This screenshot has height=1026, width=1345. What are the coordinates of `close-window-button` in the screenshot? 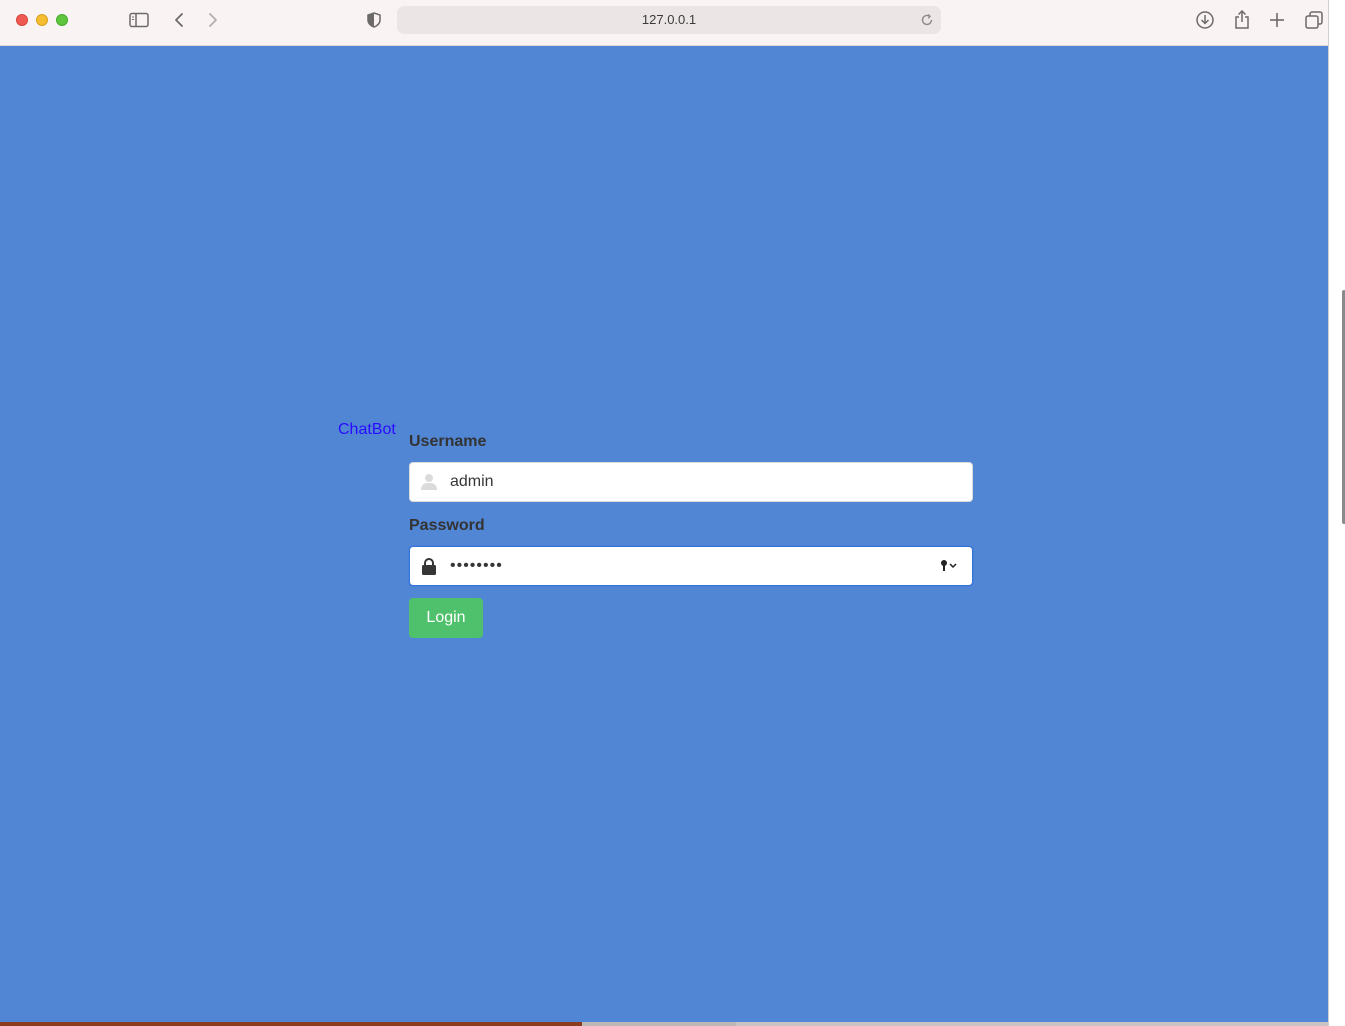 It's located at (22, 20).